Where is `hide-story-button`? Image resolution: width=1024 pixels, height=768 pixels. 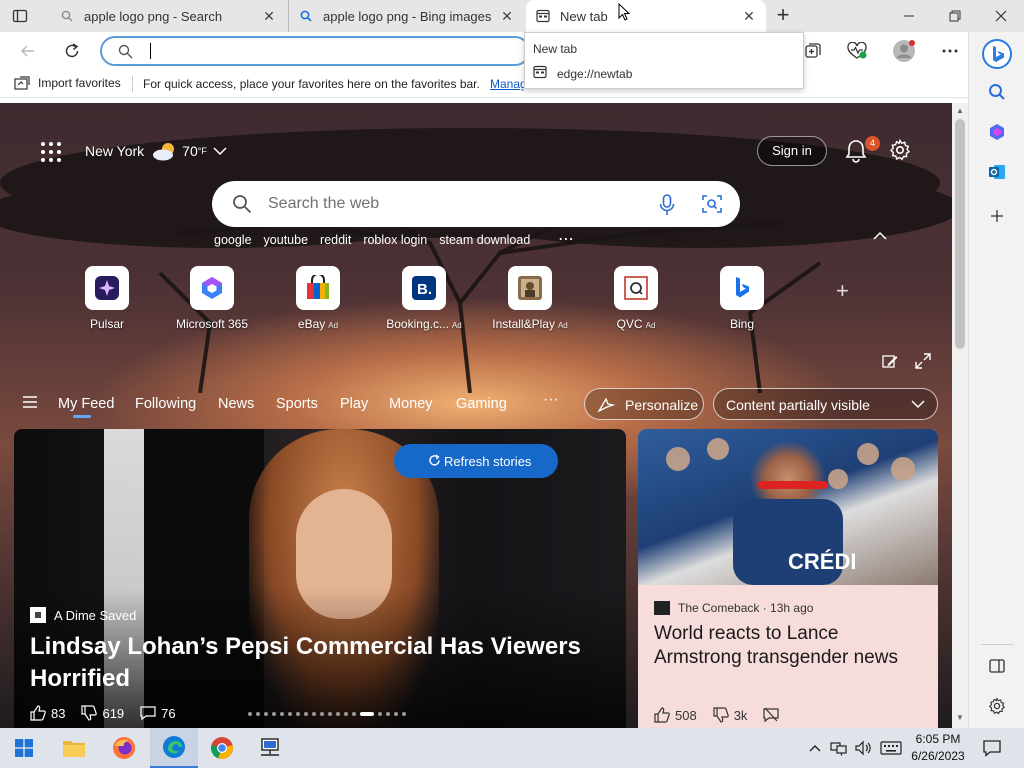
hide-story-button is located at coordinates (773, 715).